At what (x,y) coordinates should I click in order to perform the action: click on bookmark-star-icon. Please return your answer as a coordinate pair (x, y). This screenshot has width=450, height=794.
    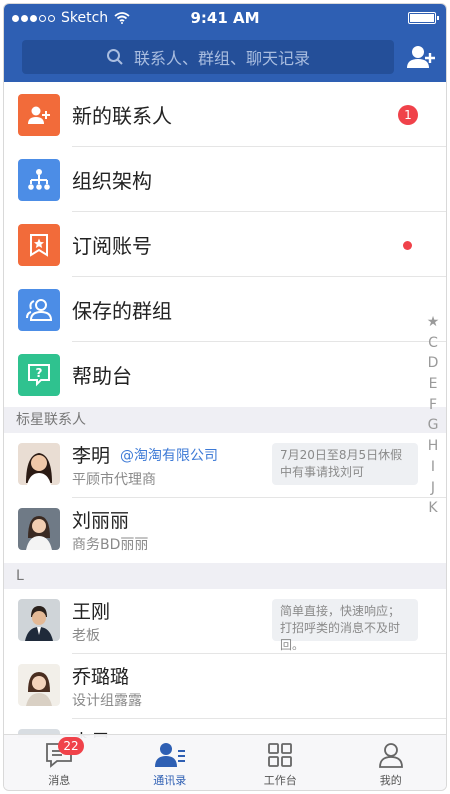
    Looking at the image, I should click on (39, 245).